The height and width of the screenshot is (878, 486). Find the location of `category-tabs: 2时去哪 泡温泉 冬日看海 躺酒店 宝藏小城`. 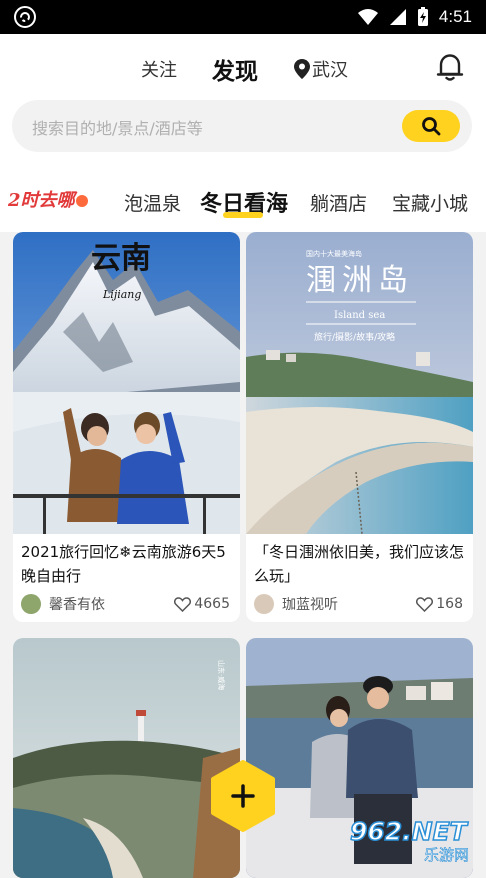

category-tabs: 2时去哪 泡温泉 冬日看海 躺酒店 宝藏小城 is located at coordinates (243, 205).